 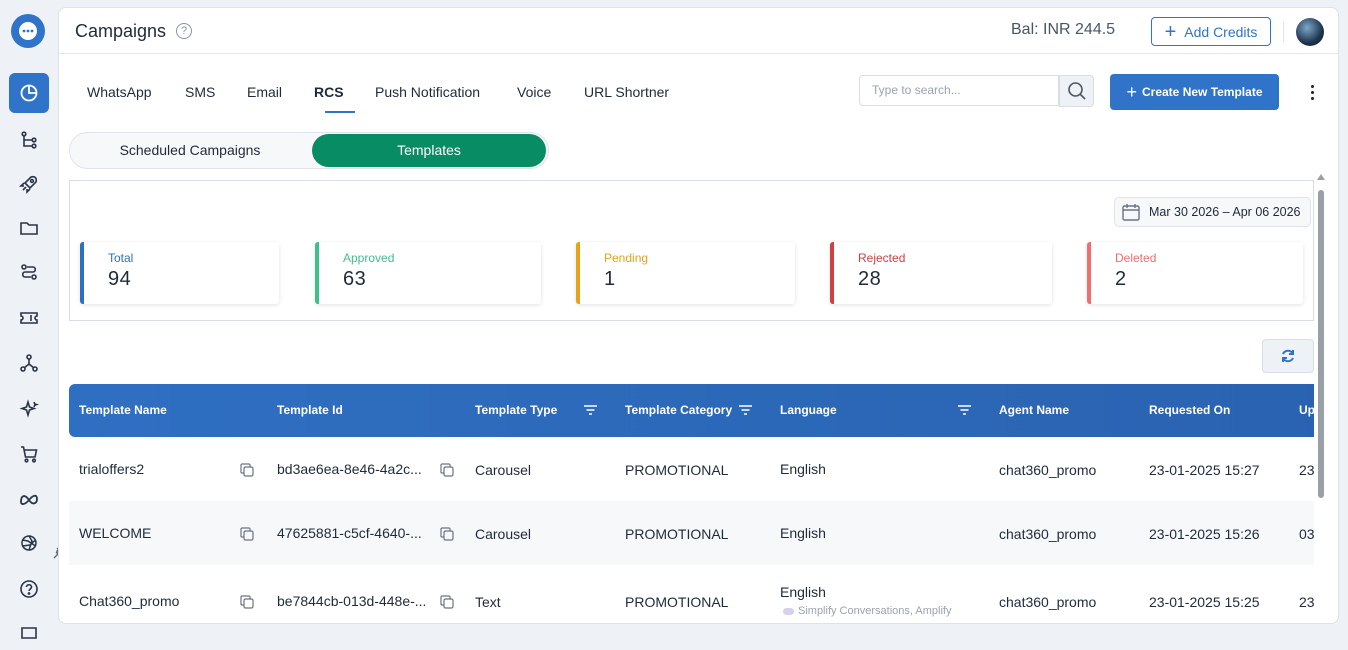 I want to click on templates-toggle: Templates, so click(x=429, y=150).